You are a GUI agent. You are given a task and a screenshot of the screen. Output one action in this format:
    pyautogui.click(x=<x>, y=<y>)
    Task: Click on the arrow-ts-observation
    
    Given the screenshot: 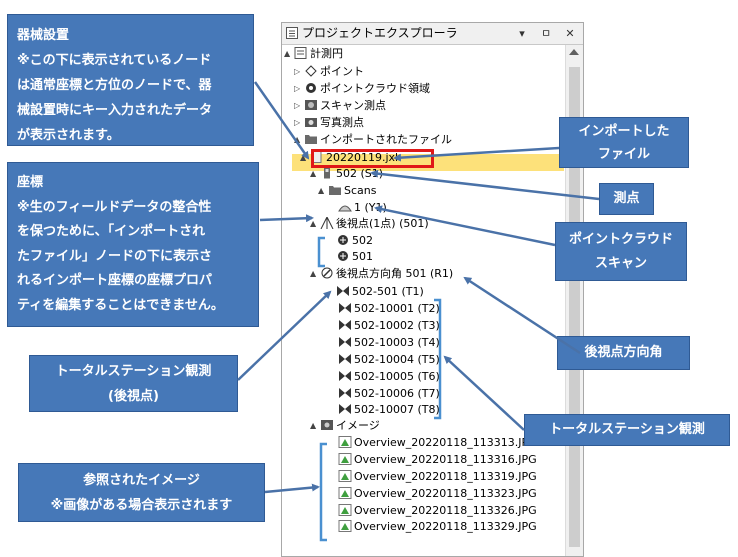 What is the action you would take?
    pyautogui.click(x=484, y=393)
    